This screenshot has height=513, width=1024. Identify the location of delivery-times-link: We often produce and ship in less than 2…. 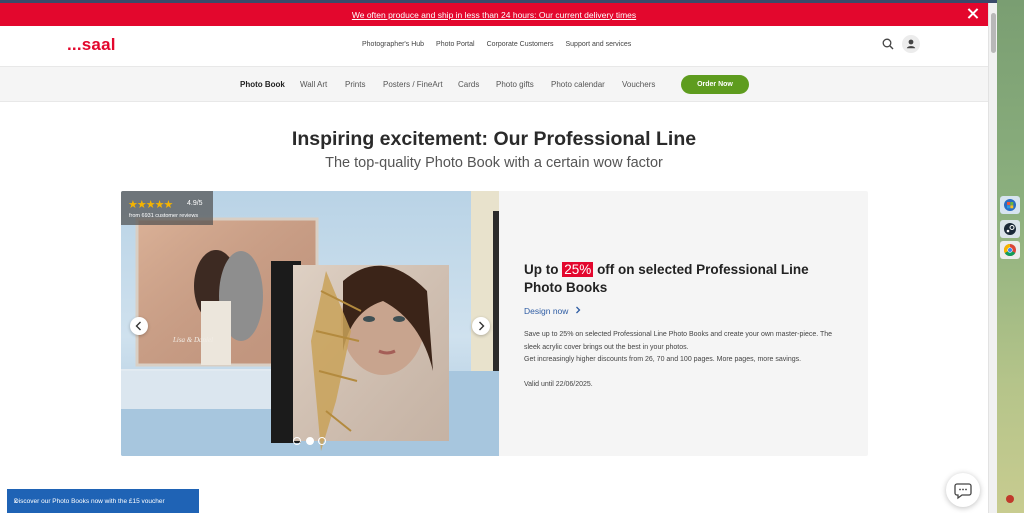
(494, 15).